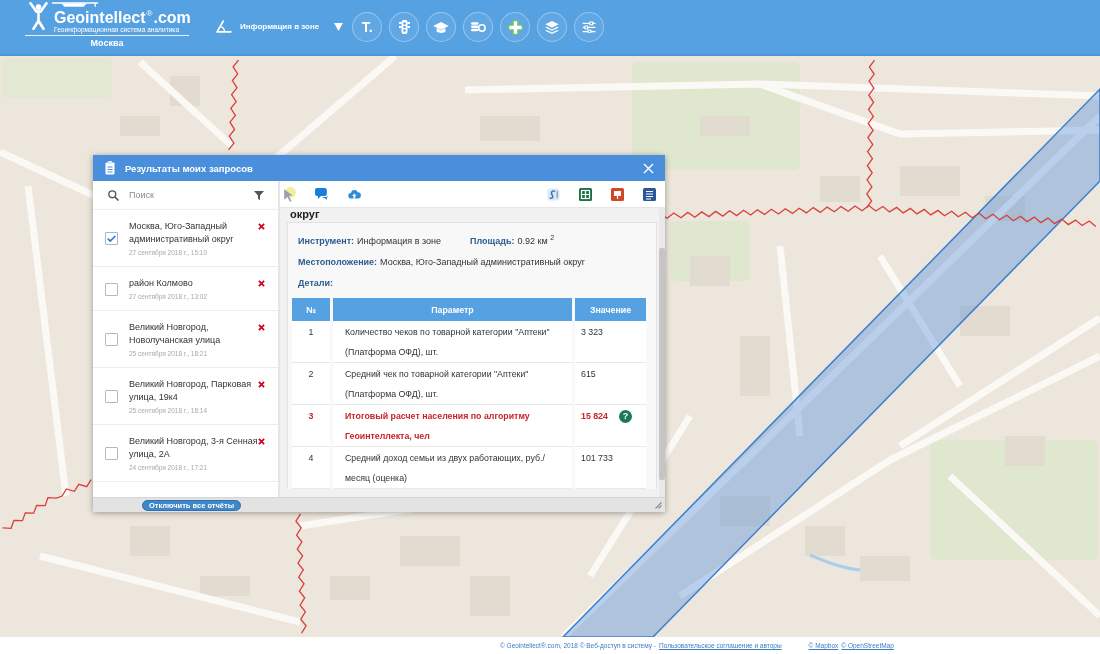 This screenshot has width=1100, height=654. I want to click on angle-icon, so click(224, 26).